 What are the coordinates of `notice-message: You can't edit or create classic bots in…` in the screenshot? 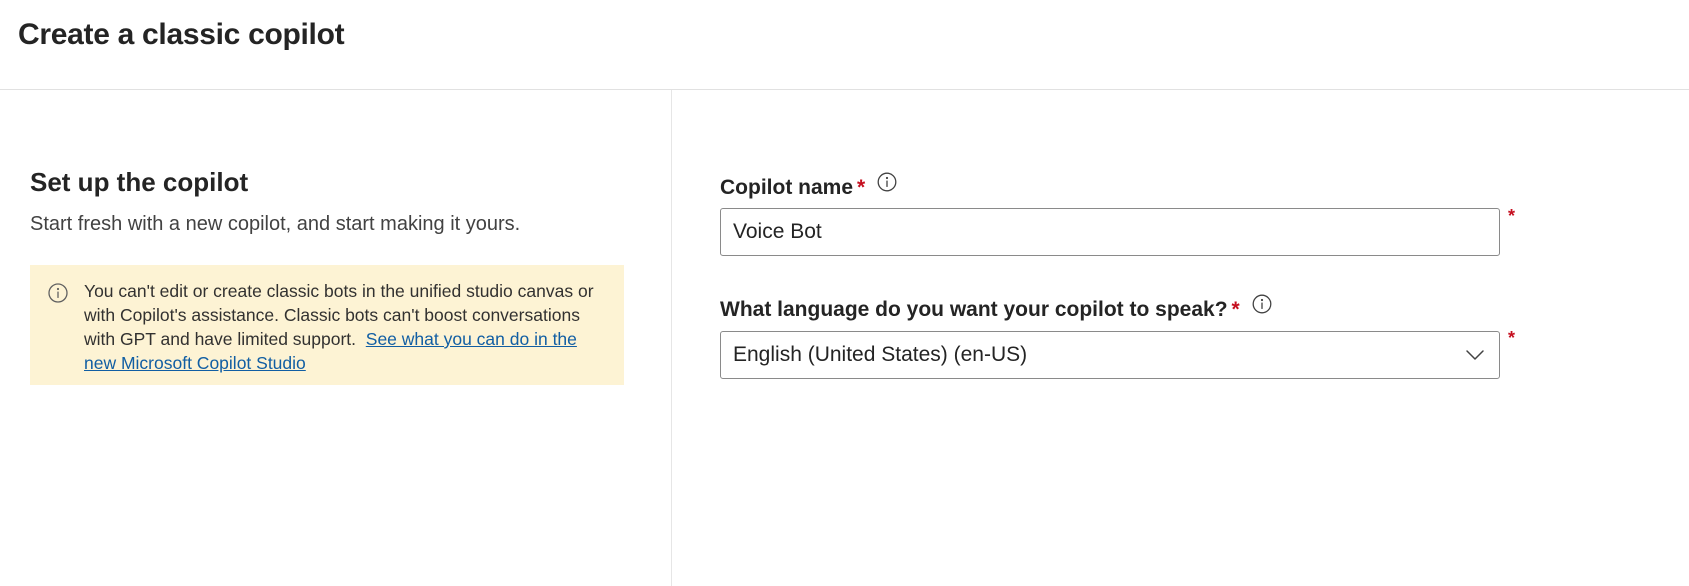 It's located at (344, 327).